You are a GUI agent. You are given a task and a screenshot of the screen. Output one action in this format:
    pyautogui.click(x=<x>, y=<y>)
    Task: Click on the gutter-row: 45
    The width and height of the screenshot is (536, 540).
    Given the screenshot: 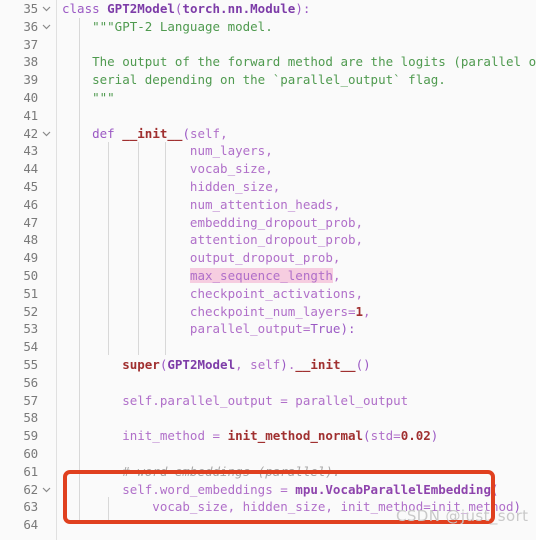 What is the action you would take?
    pyautogui.click(x=28, y=187)
    